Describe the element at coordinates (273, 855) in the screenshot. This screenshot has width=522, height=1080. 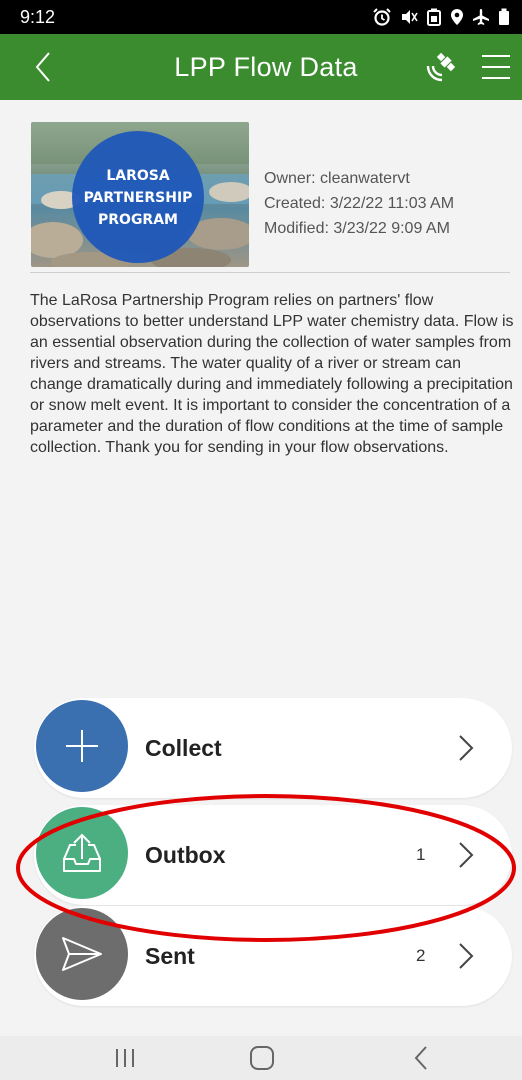
I see `outbox-button: Outbox 1` at that location.